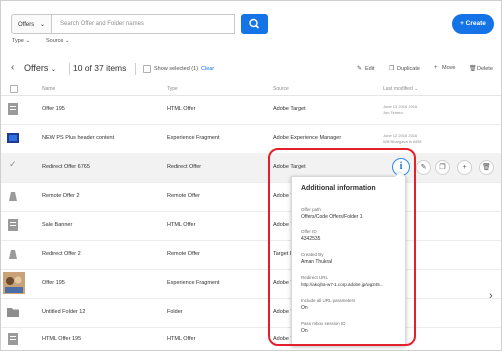 The image size is (502, 356). Describe the element at coordinates (184, 167) in the screenshot. I see `row-type: Redirect Offer` at that location.